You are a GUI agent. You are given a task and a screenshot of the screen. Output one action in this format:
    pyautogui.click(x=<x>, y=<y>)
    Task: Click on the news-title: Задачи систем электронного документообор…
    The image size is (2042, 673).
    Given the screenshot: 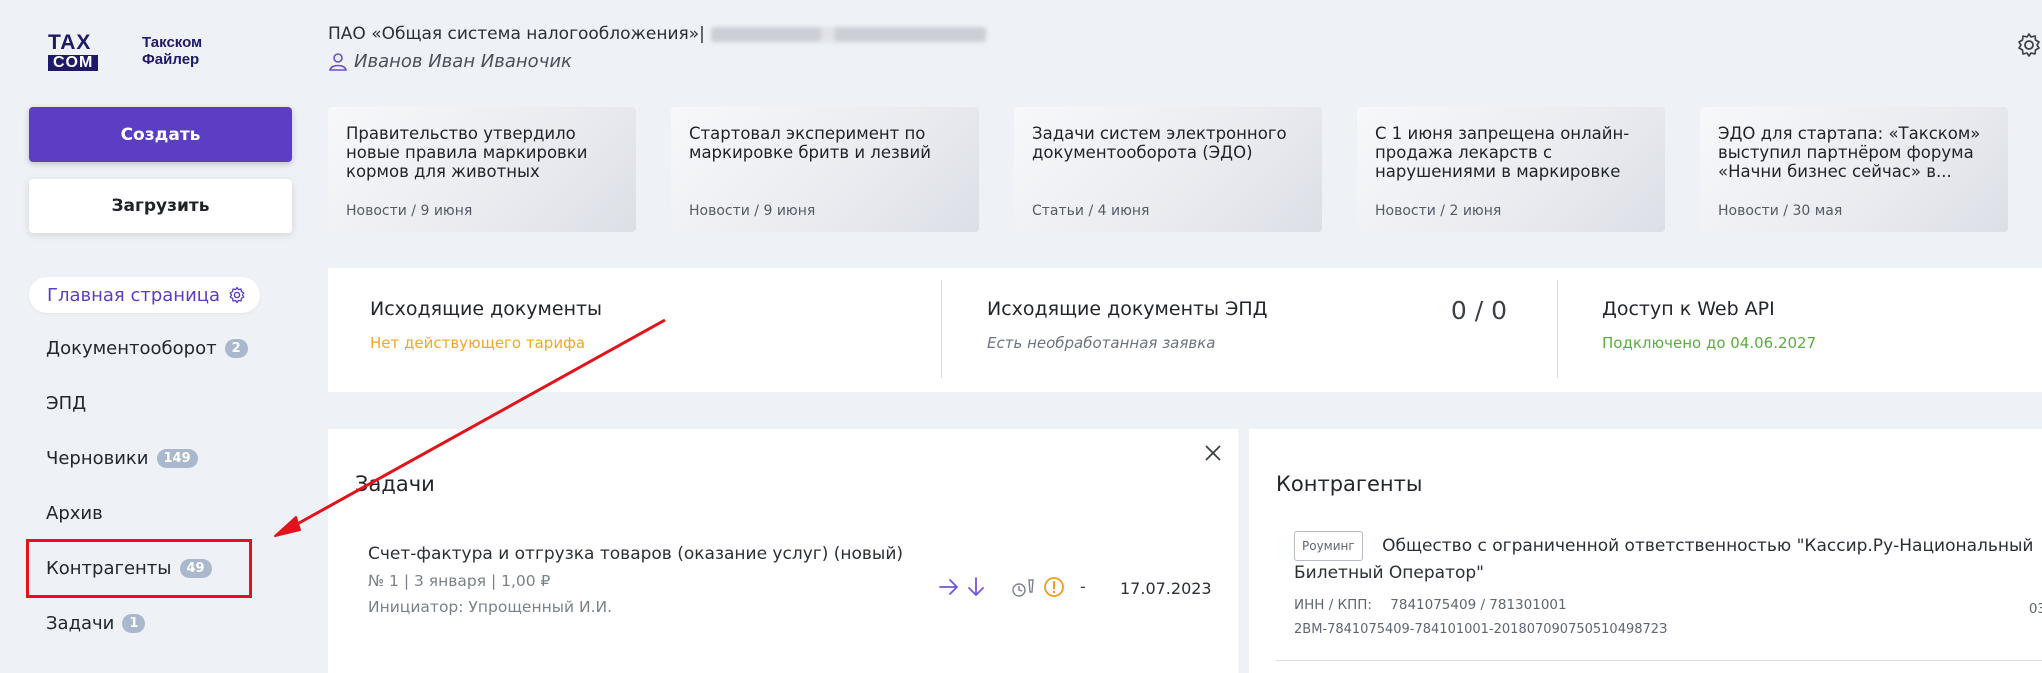 What is the action you would take?
    pyautogui.click(x=1159, y=143)
    